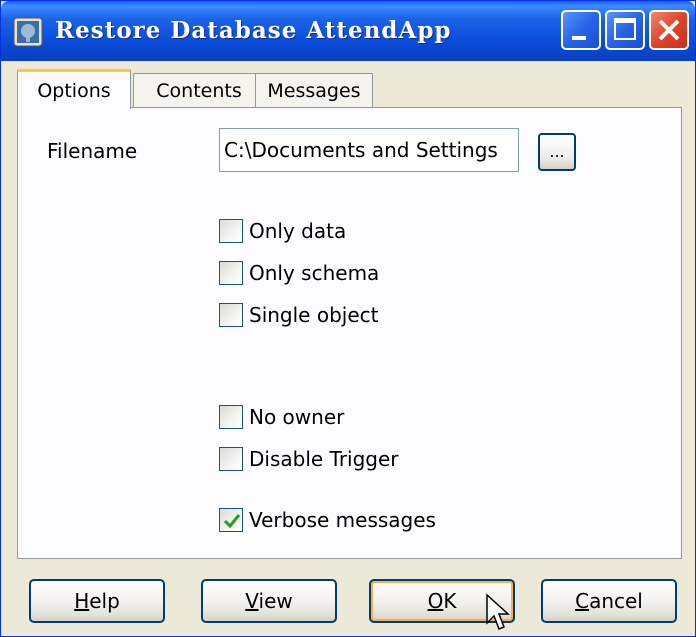 This screenshot has height=637, width=696. I want to click on filename-label: Filename, so click(92, 151).